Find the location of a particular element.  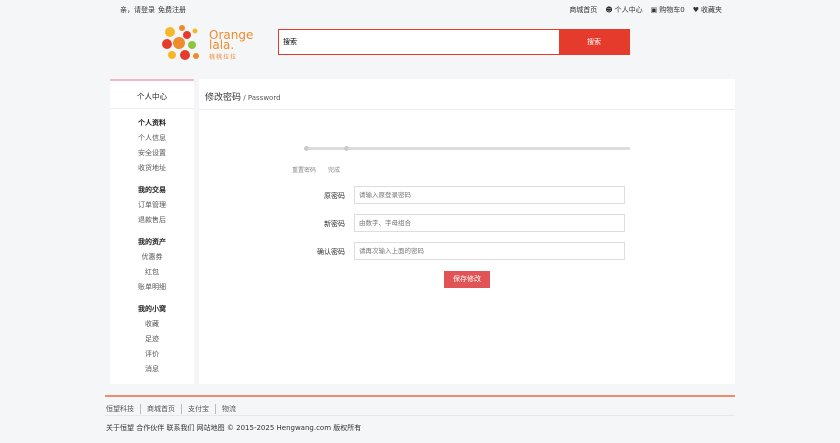

cart-icon: ▣ is located at coordinates (654, 9).